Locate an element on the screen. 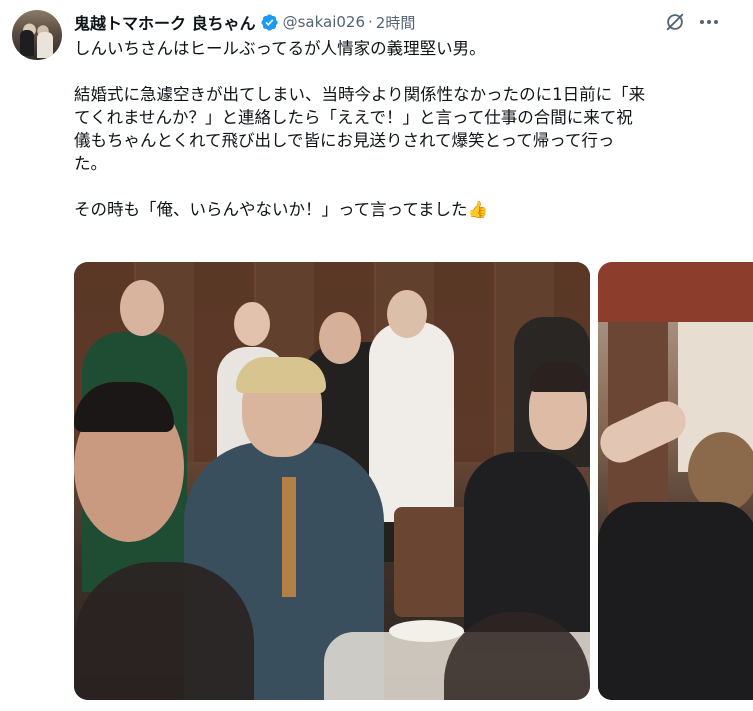  author-handle: @sakai026 is located at coordinates (324, 22).